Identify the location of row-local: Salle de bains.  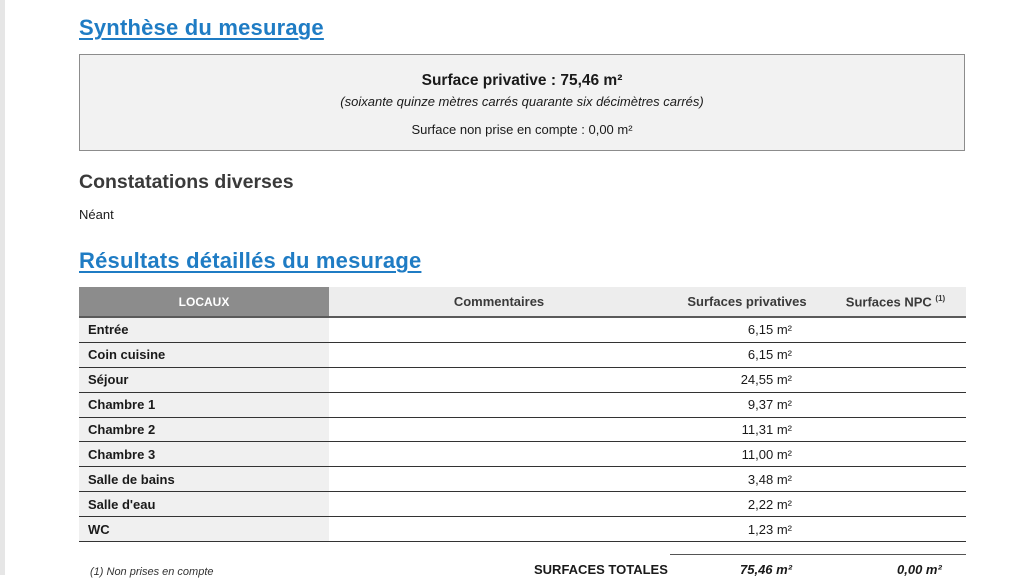
(204, 479).